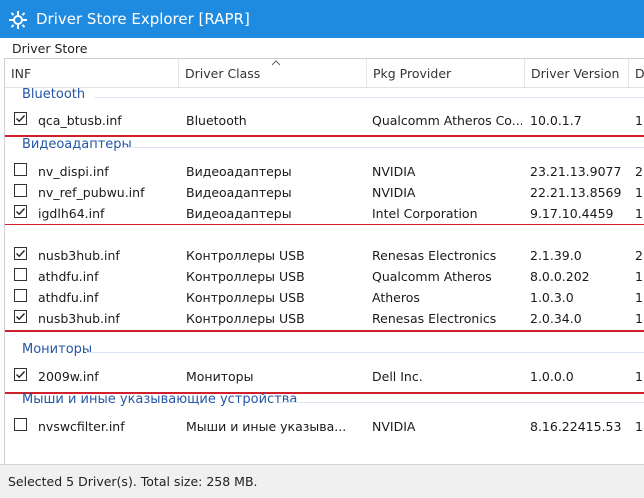 The width and height of the screenshot is (644, 498). I want to click on title-bar: Driver Store Explorer [RAPR], so click(322, 19).